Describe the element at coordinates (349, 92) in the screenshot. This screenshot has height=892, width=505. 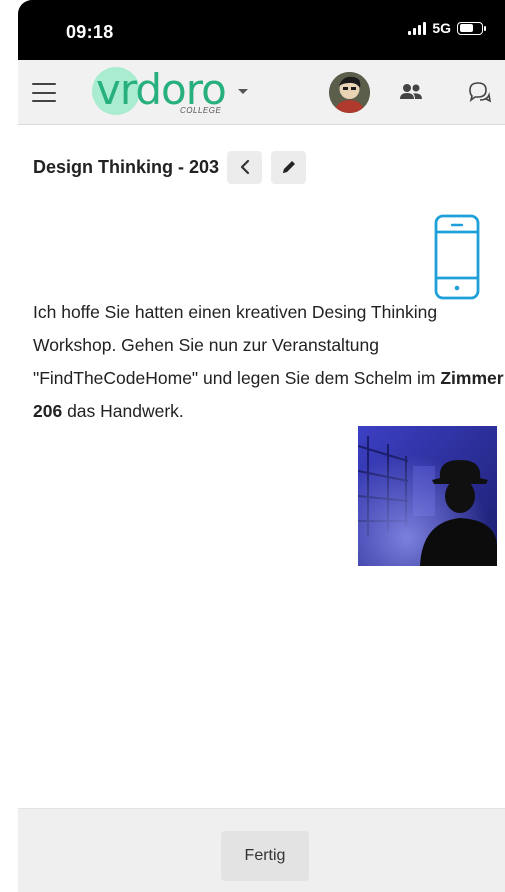
I see `avatar` at that location.